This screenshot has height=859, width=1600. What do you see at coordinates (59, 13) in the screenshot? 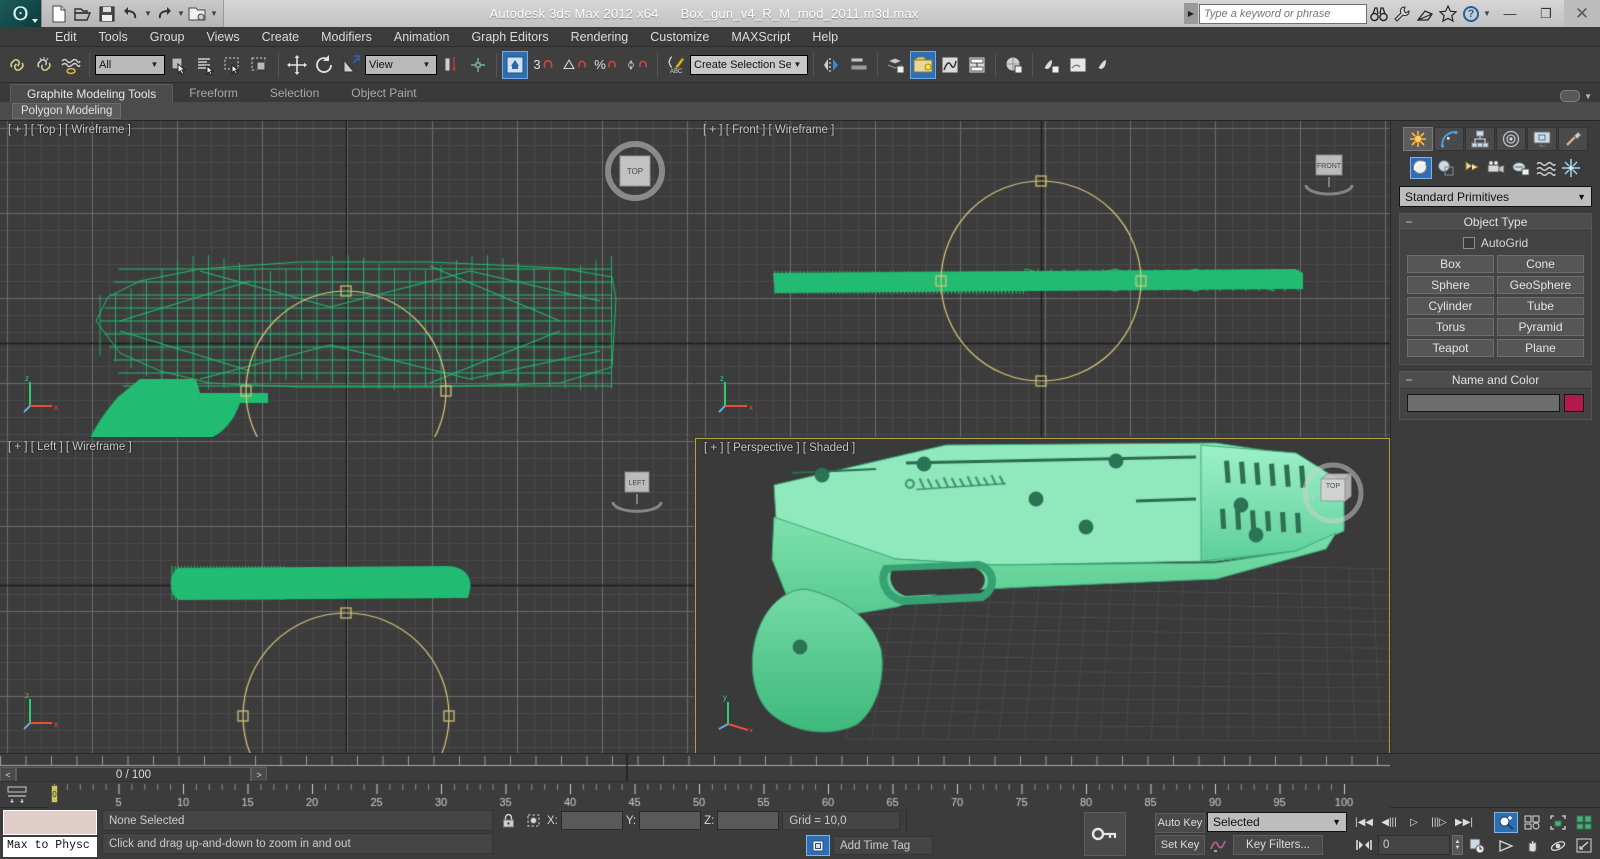
I see `new-file-icon` at bounding box center [59, 13].